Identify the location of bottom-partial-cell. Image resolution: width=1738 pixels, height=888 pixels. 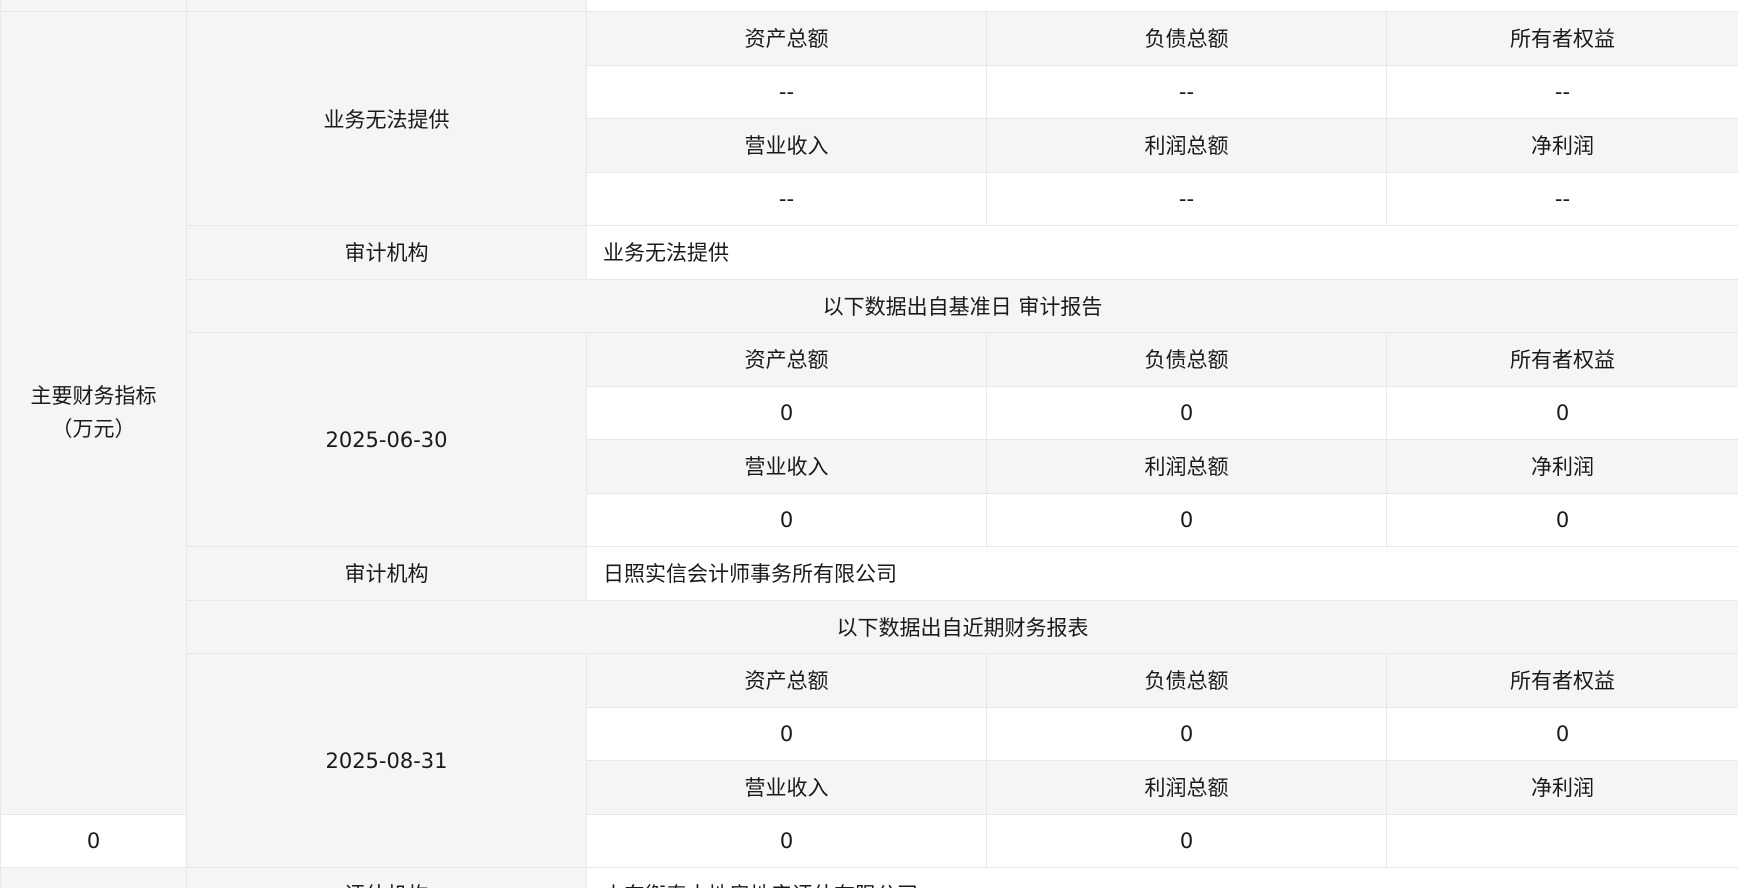
(93, 877).